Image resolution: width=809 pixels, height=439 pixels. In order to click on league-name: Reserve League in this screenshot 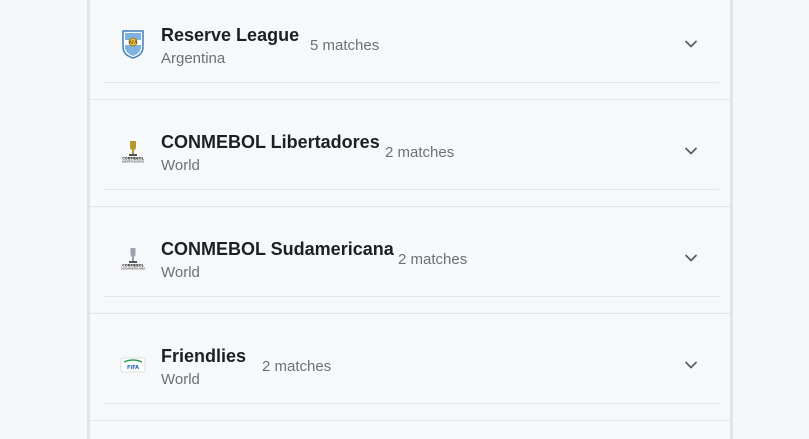, I will do `click(230, 35)`.